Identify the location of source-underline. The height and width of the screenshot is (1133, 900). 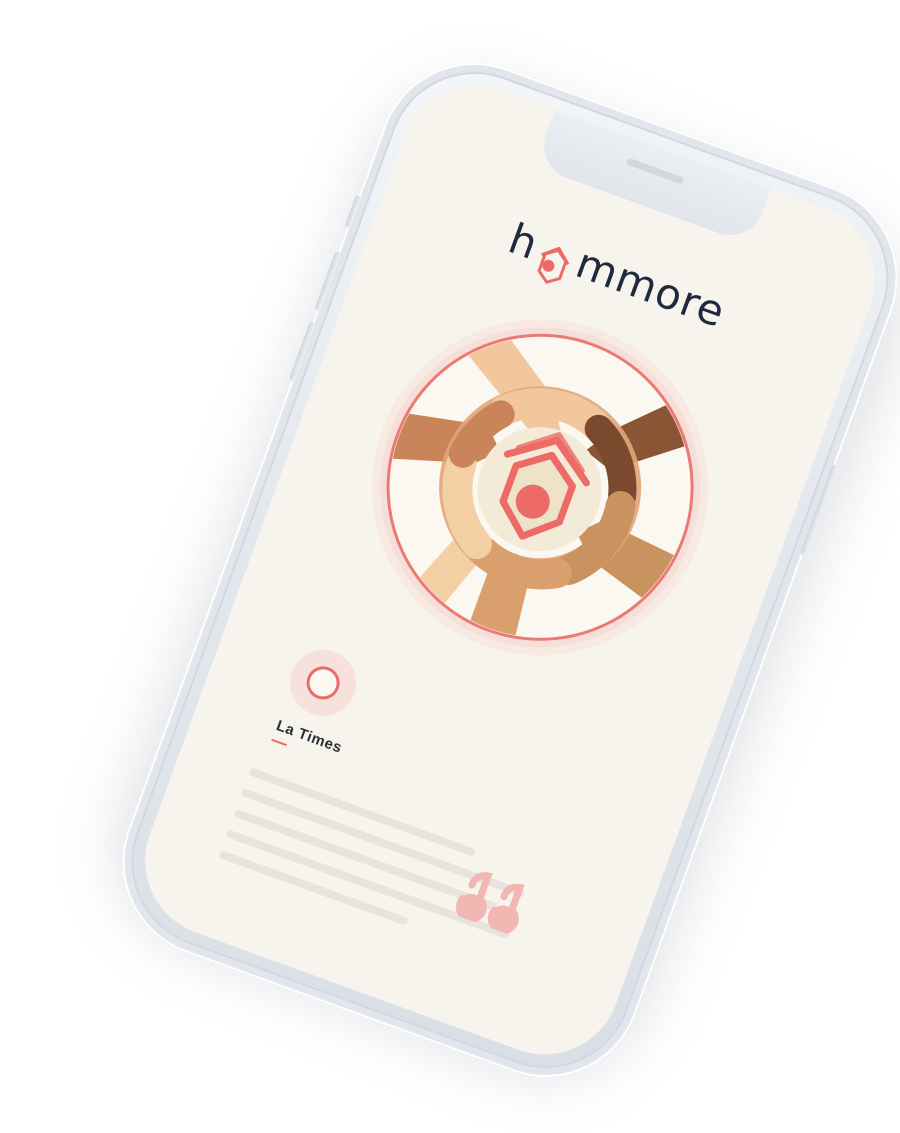
(279, 742).